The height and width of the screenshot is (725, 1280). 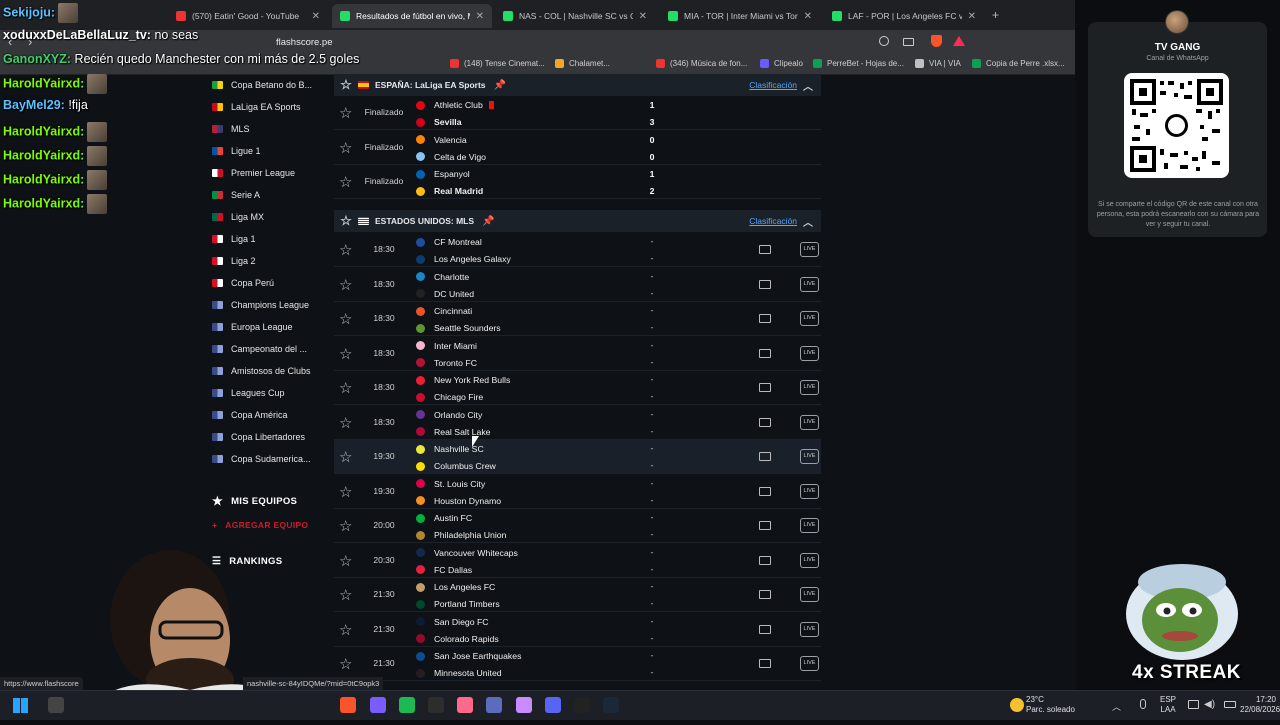 What do you see at coordinates (936, 41) in the screenshot?
I see `brave-shield-icon` at bounding box center [936, 41].